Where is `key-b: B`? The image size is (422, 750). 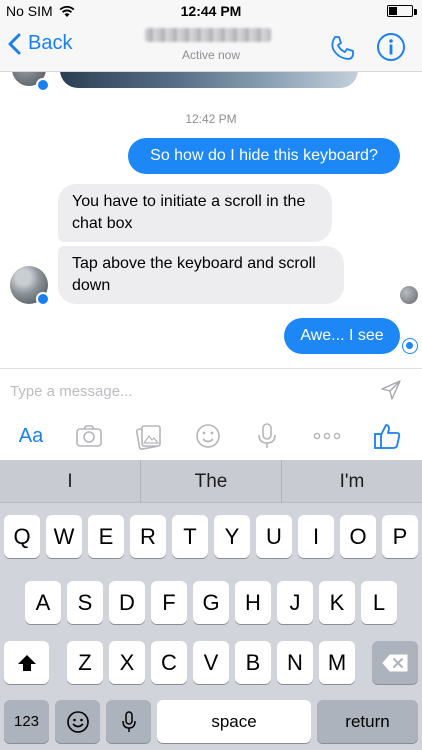
key-b: B is located at coordinates (253, 662).